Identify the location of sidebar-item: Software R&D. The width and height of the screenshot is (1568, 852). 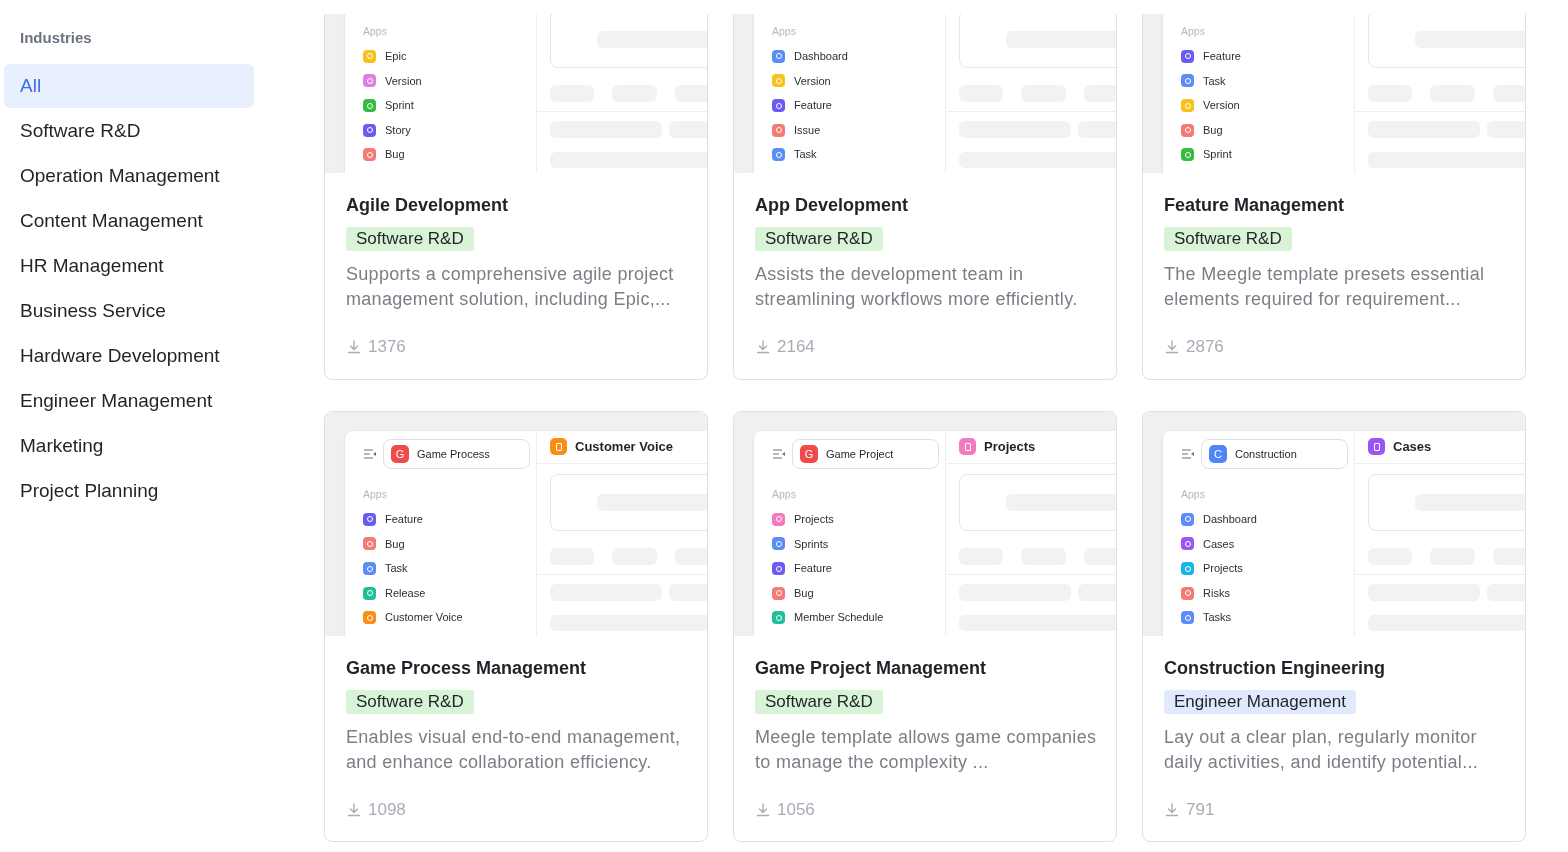
(129, 131).